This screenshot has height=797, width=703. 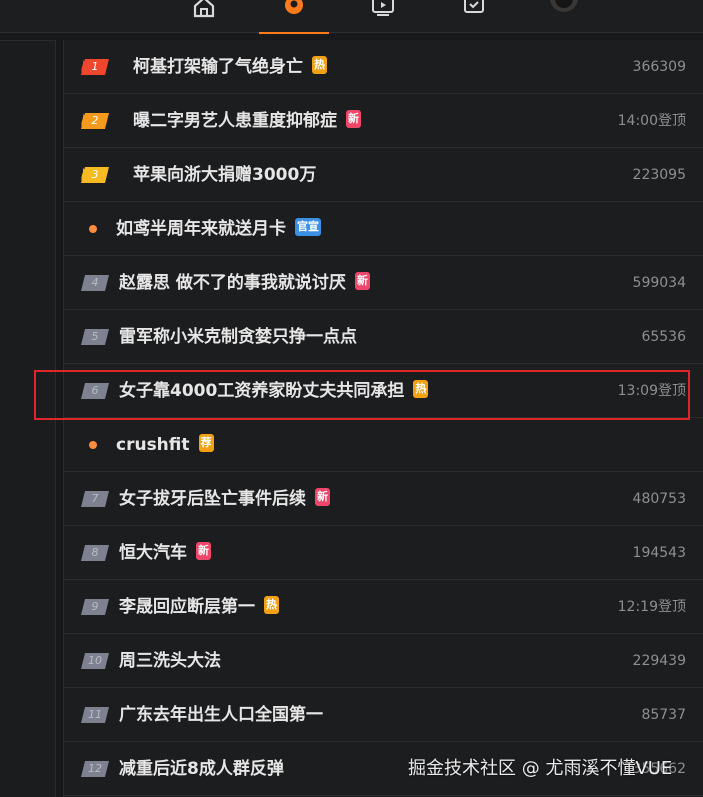 What do you see at coordinates (659, 499) in the screenshot?
I see `hot-item-metric: 480753` at bounding box center [659, 499].